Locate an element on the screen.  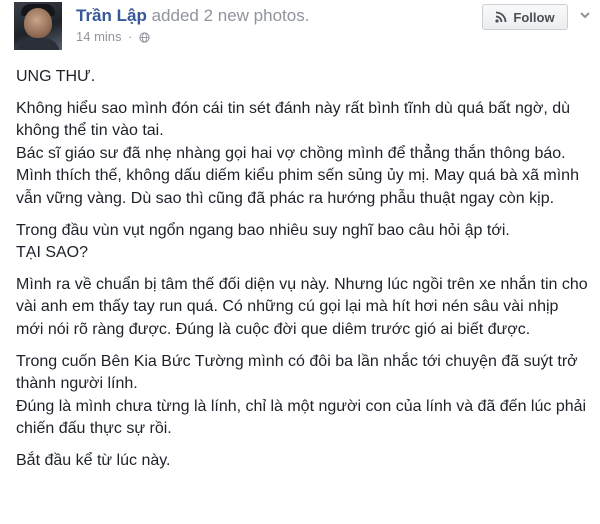
post-meta: 14 mins · is located at coordinates (113, 36).